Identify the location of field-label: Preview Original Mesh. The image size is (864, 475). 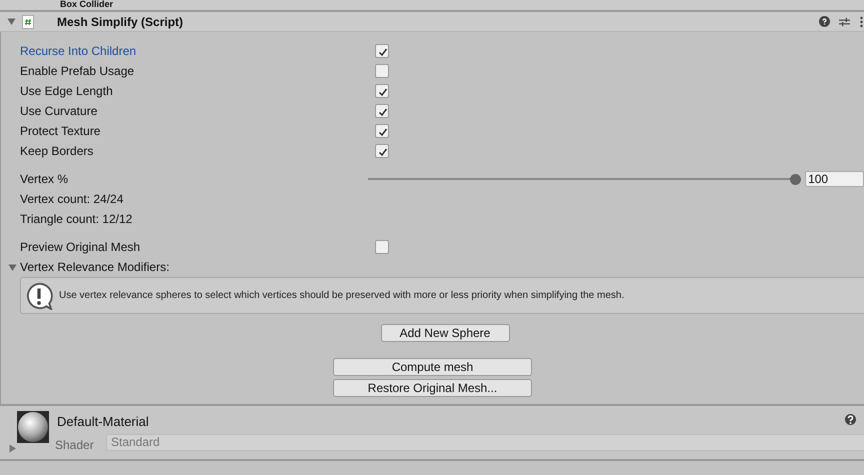
(81, 247).